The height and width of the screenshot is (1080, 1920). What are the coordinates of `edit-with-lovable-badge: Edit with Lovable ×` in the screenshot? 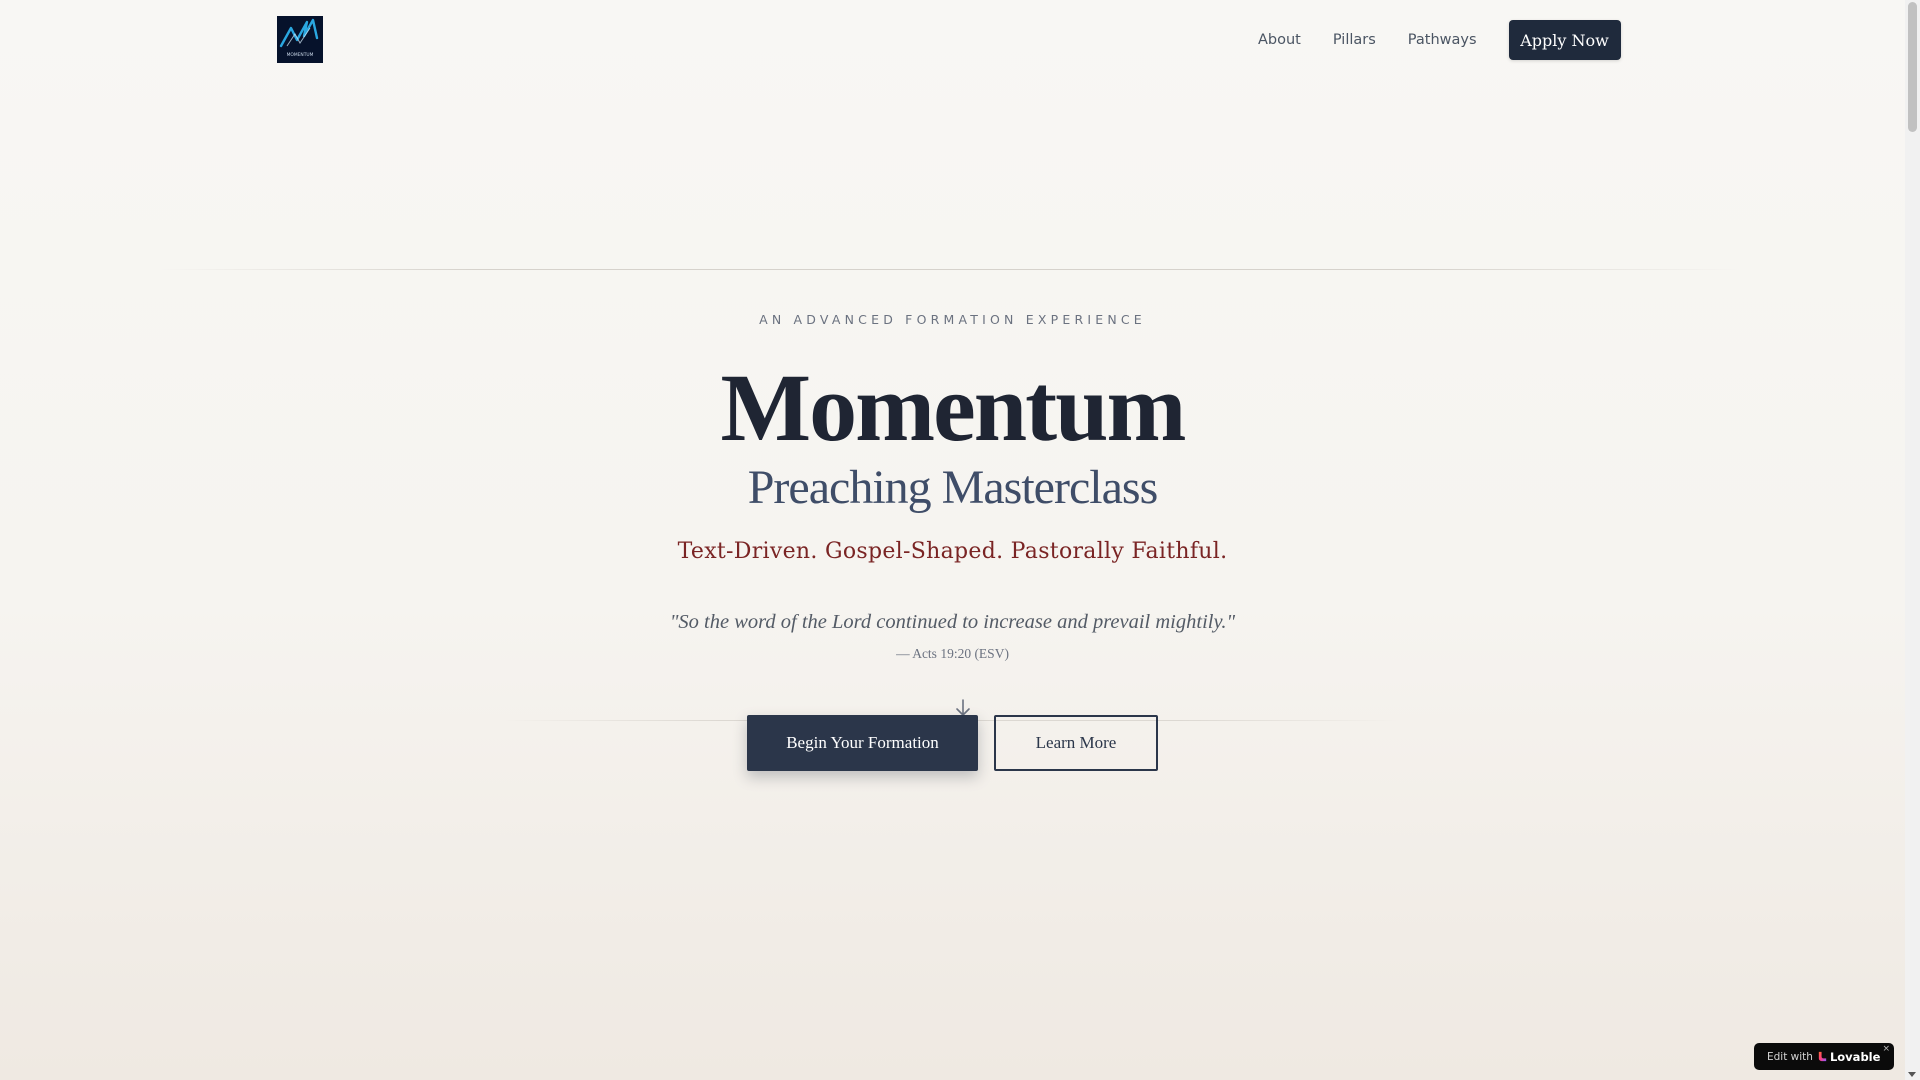 It's located at (1824, 1056).